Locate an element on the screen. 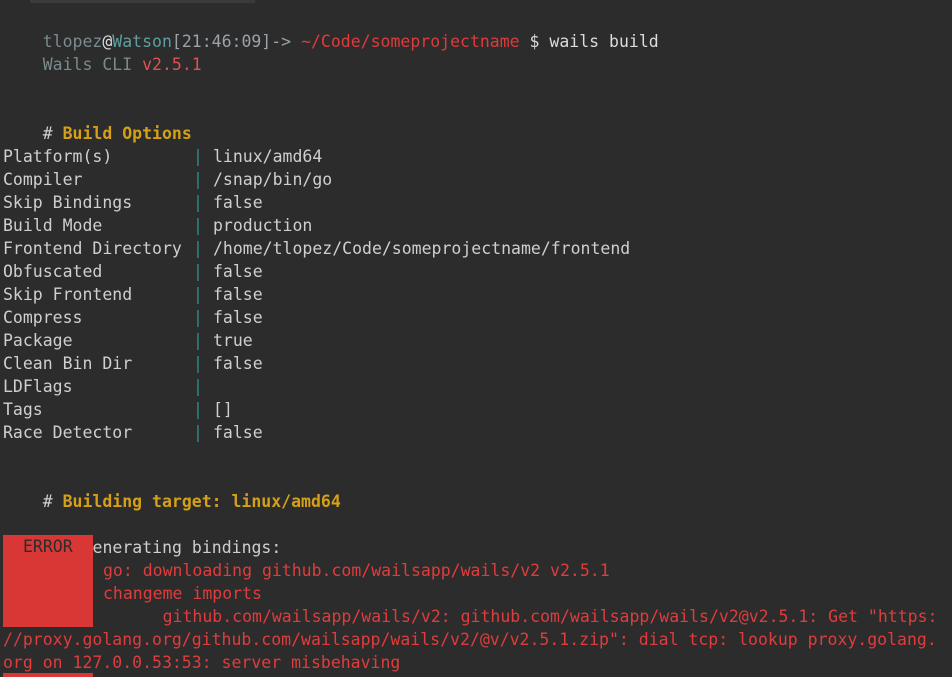 The height and width of the screenshot is (677, 952). heading-text: Build Options is located at coordinates (127, 133).